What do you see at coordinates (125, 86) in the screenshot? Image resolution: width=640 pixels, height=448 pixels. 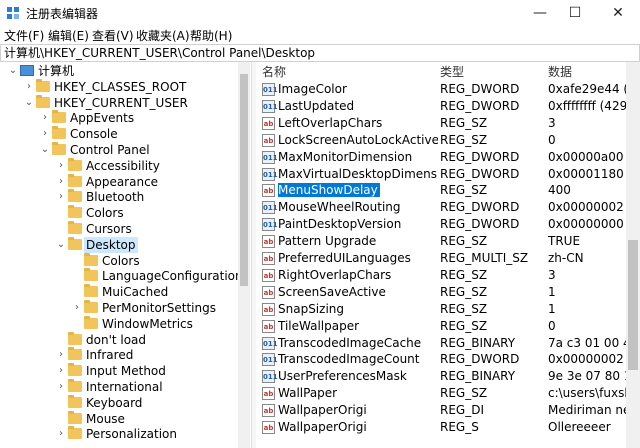 I see `tree-item: › HKEY_CLASSES_ROOT` at bounding box center [125, 86].